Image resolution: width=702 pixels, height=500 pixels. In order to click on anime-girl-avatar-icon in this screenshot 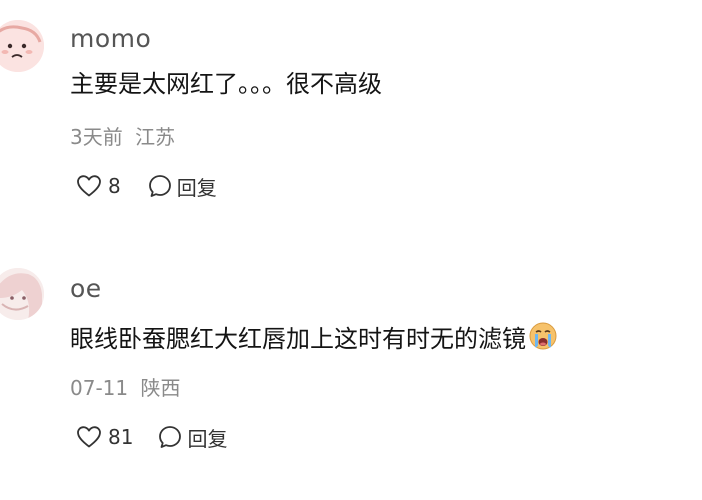, I will do `click(22, 294)`.